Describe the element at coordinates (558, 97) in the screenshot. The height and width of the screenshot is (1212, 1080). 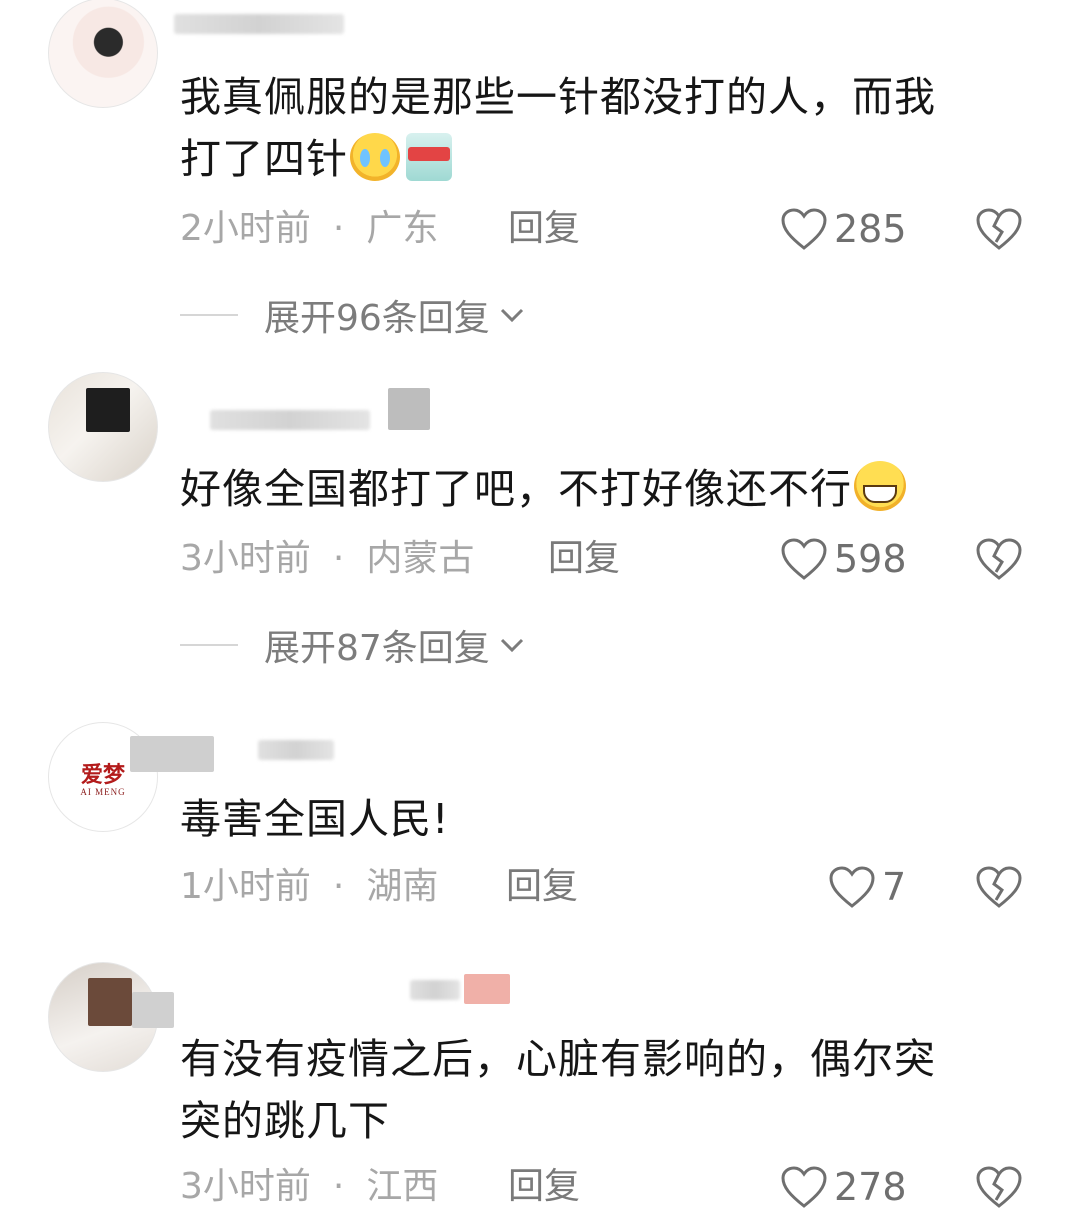
I see `comment-text-line: 我真佩服的是那些一针都没打的人，而我` at that location.